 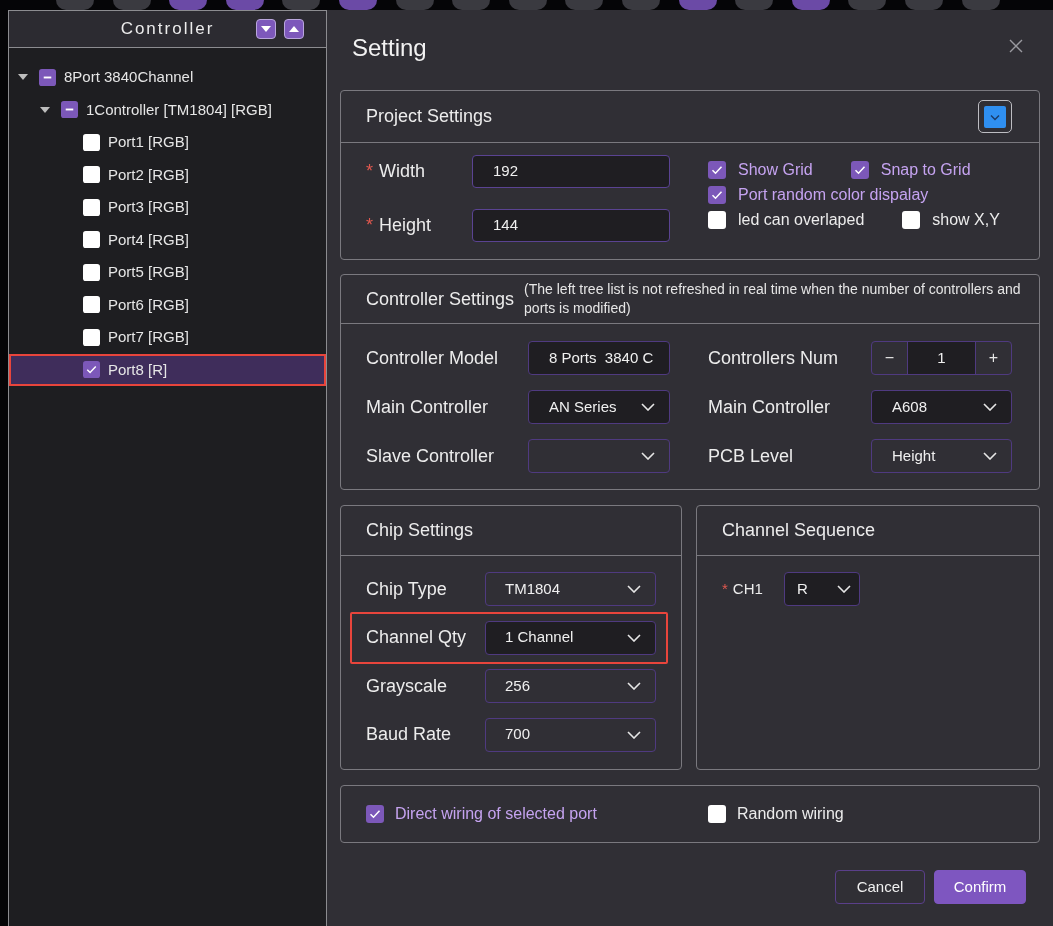 I want to click on field-label: Channel Qty, so click(x=416, y=637).